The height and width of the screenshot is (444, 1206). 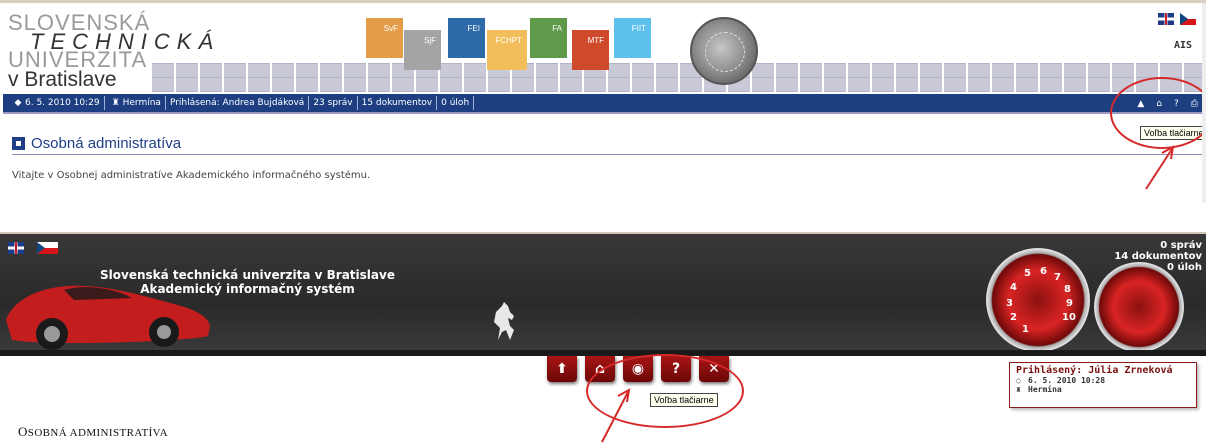 What do you see at coordinates (548, 38) in the screenshot?
I see `faculty-fa: FA` at bounding box center [548, 38].